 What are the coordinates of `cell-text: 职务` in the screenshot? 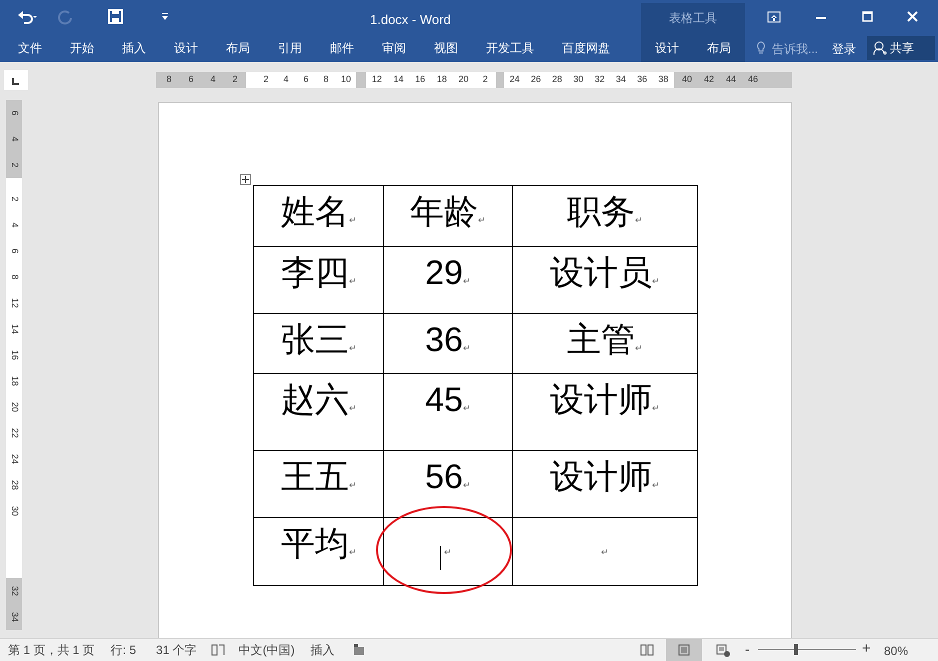 It's located at (601, 212).